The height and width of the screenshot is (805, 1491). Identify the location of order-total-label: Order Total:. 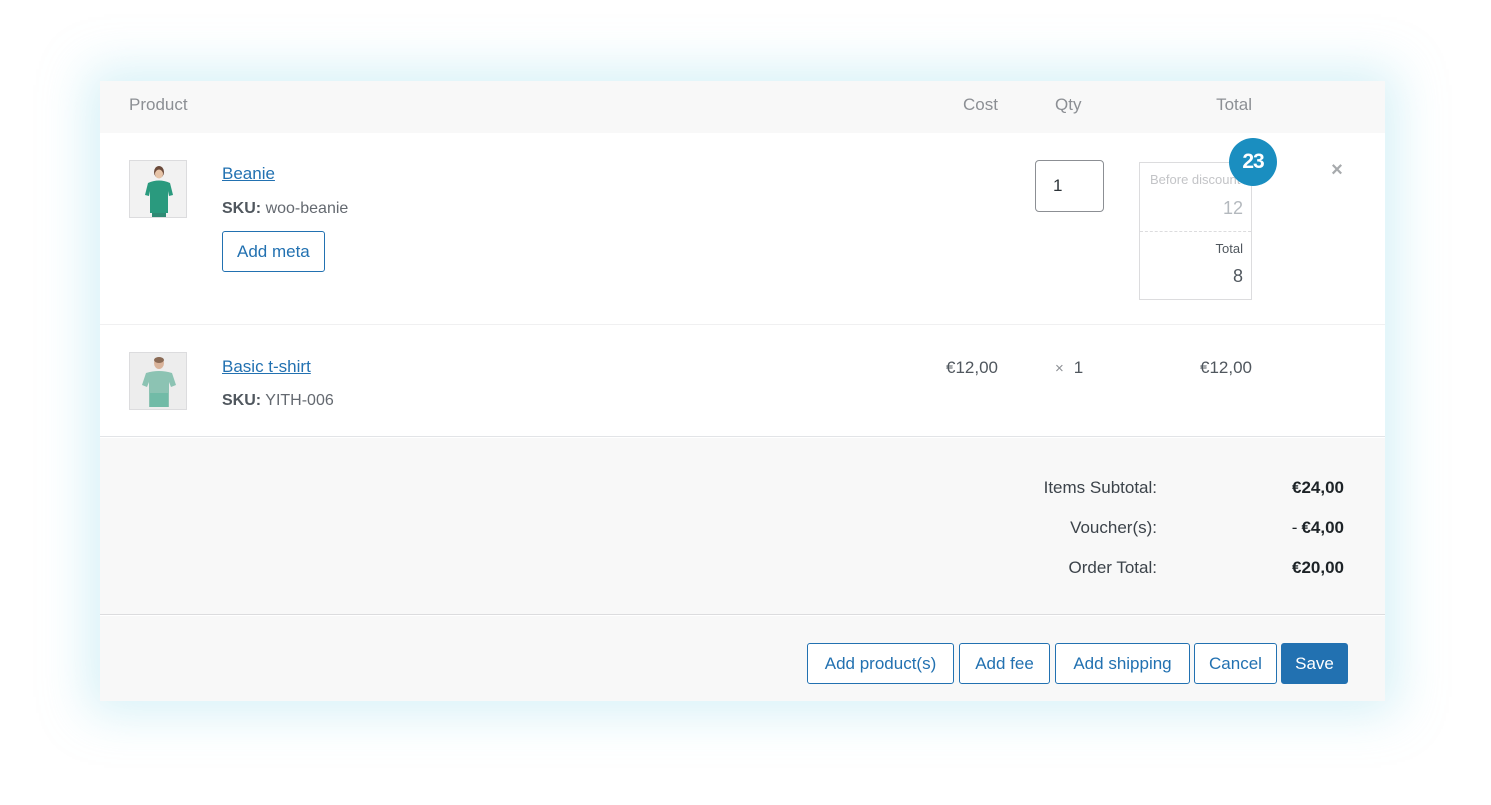
(1112, 567).